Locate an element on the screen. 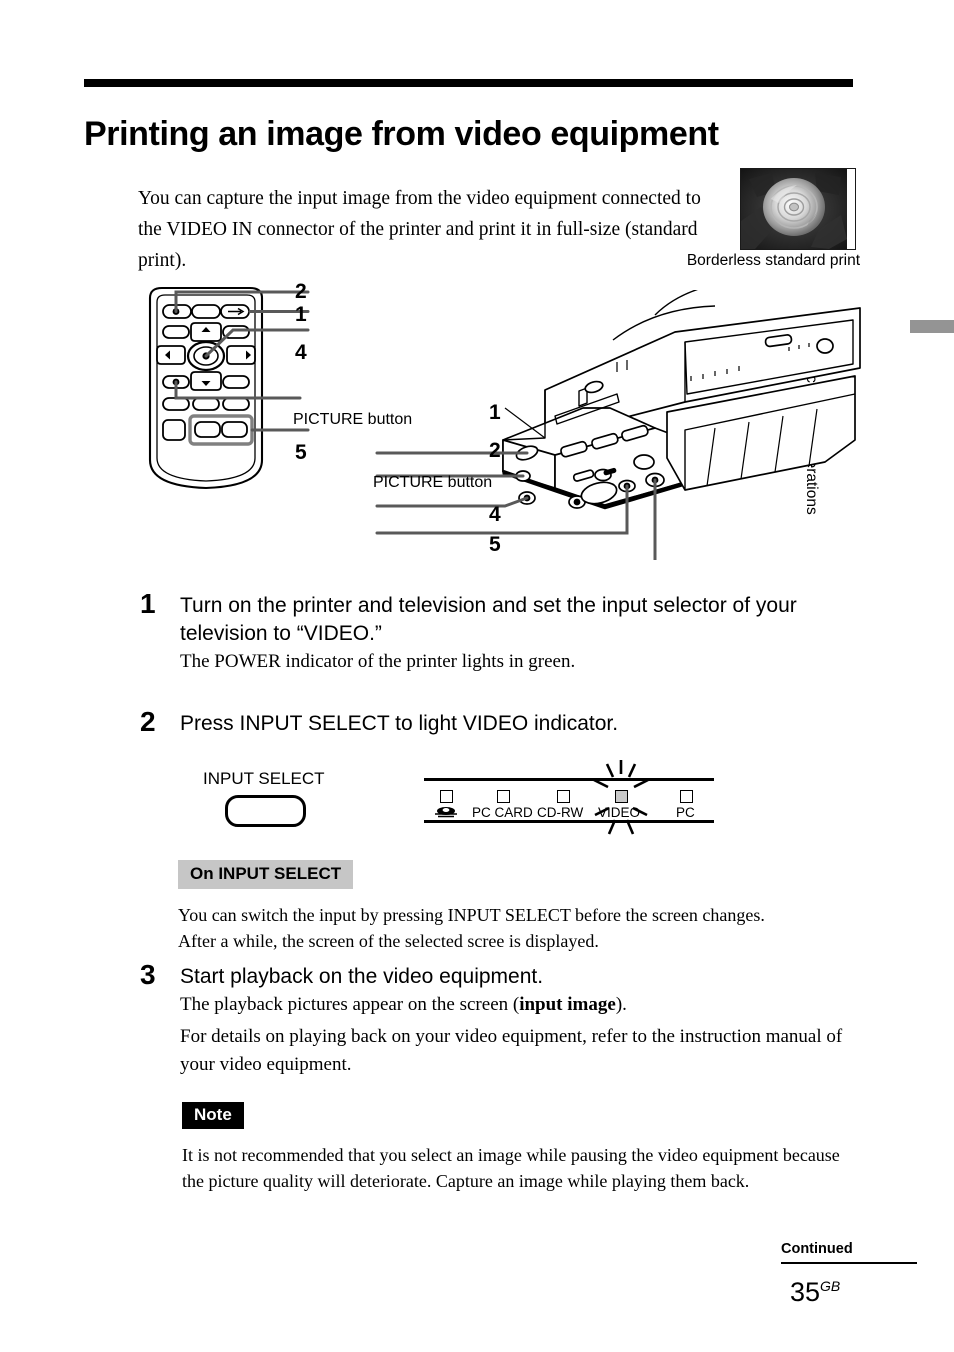  title-rule is located at coordinates (468, 83).